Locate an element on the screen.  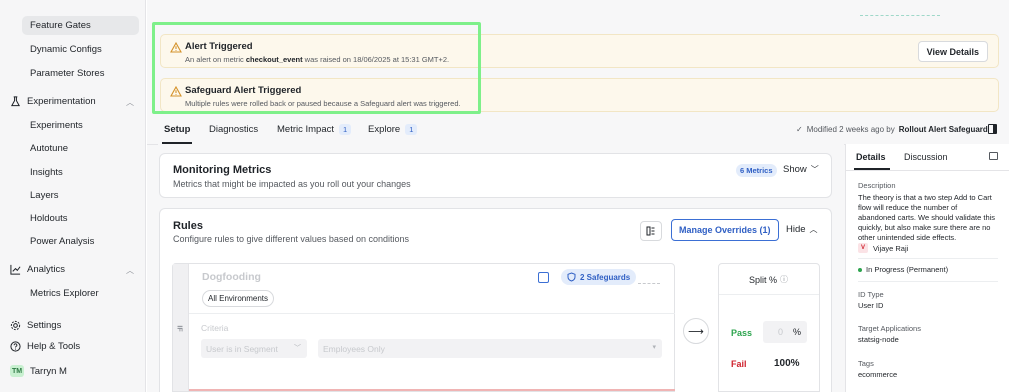
safeguards-badge: 2 Safeguards is located at coordinates (599, 277).